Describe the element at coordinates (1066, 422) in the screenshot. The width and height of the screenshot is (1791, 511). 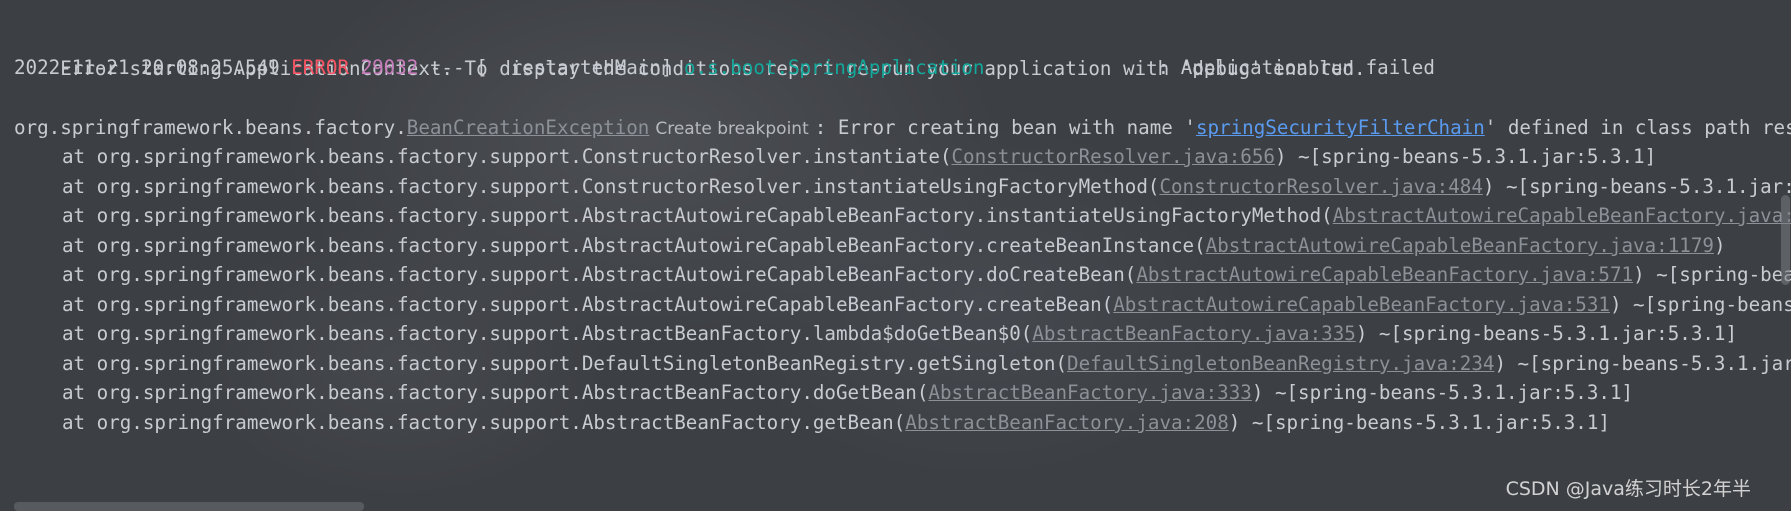
I see `stack-source-link: AbstractBeanFactory.java:208` at that location.